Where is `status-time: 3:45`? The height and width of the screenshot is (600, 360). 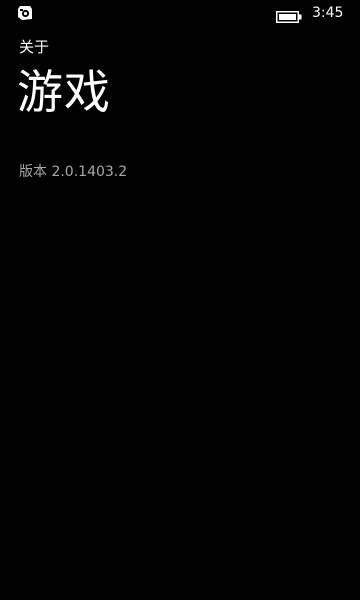 status-time: 3:45 is located at coordinates (328, 13).